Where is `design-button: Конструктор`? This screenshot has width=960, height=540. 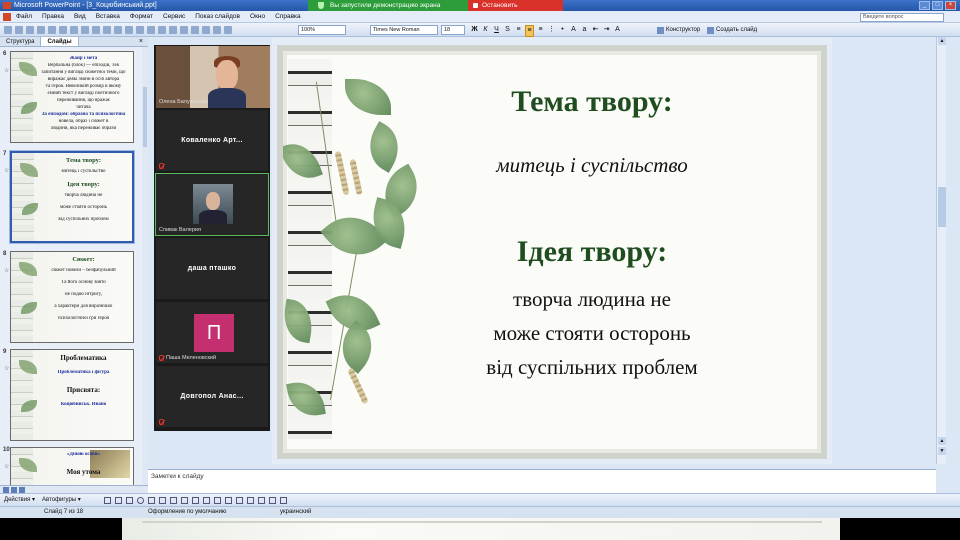
design-button: Конструктор is located at coordinates (678, 30).